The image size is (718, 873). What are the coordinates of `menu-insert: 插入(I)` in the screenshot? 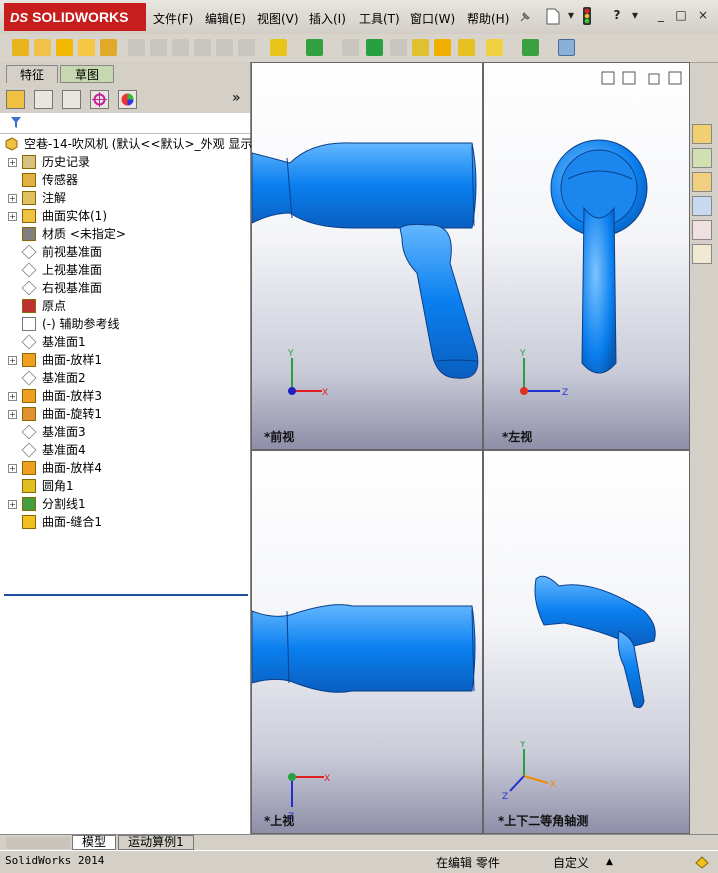 It's located at (327, 18).